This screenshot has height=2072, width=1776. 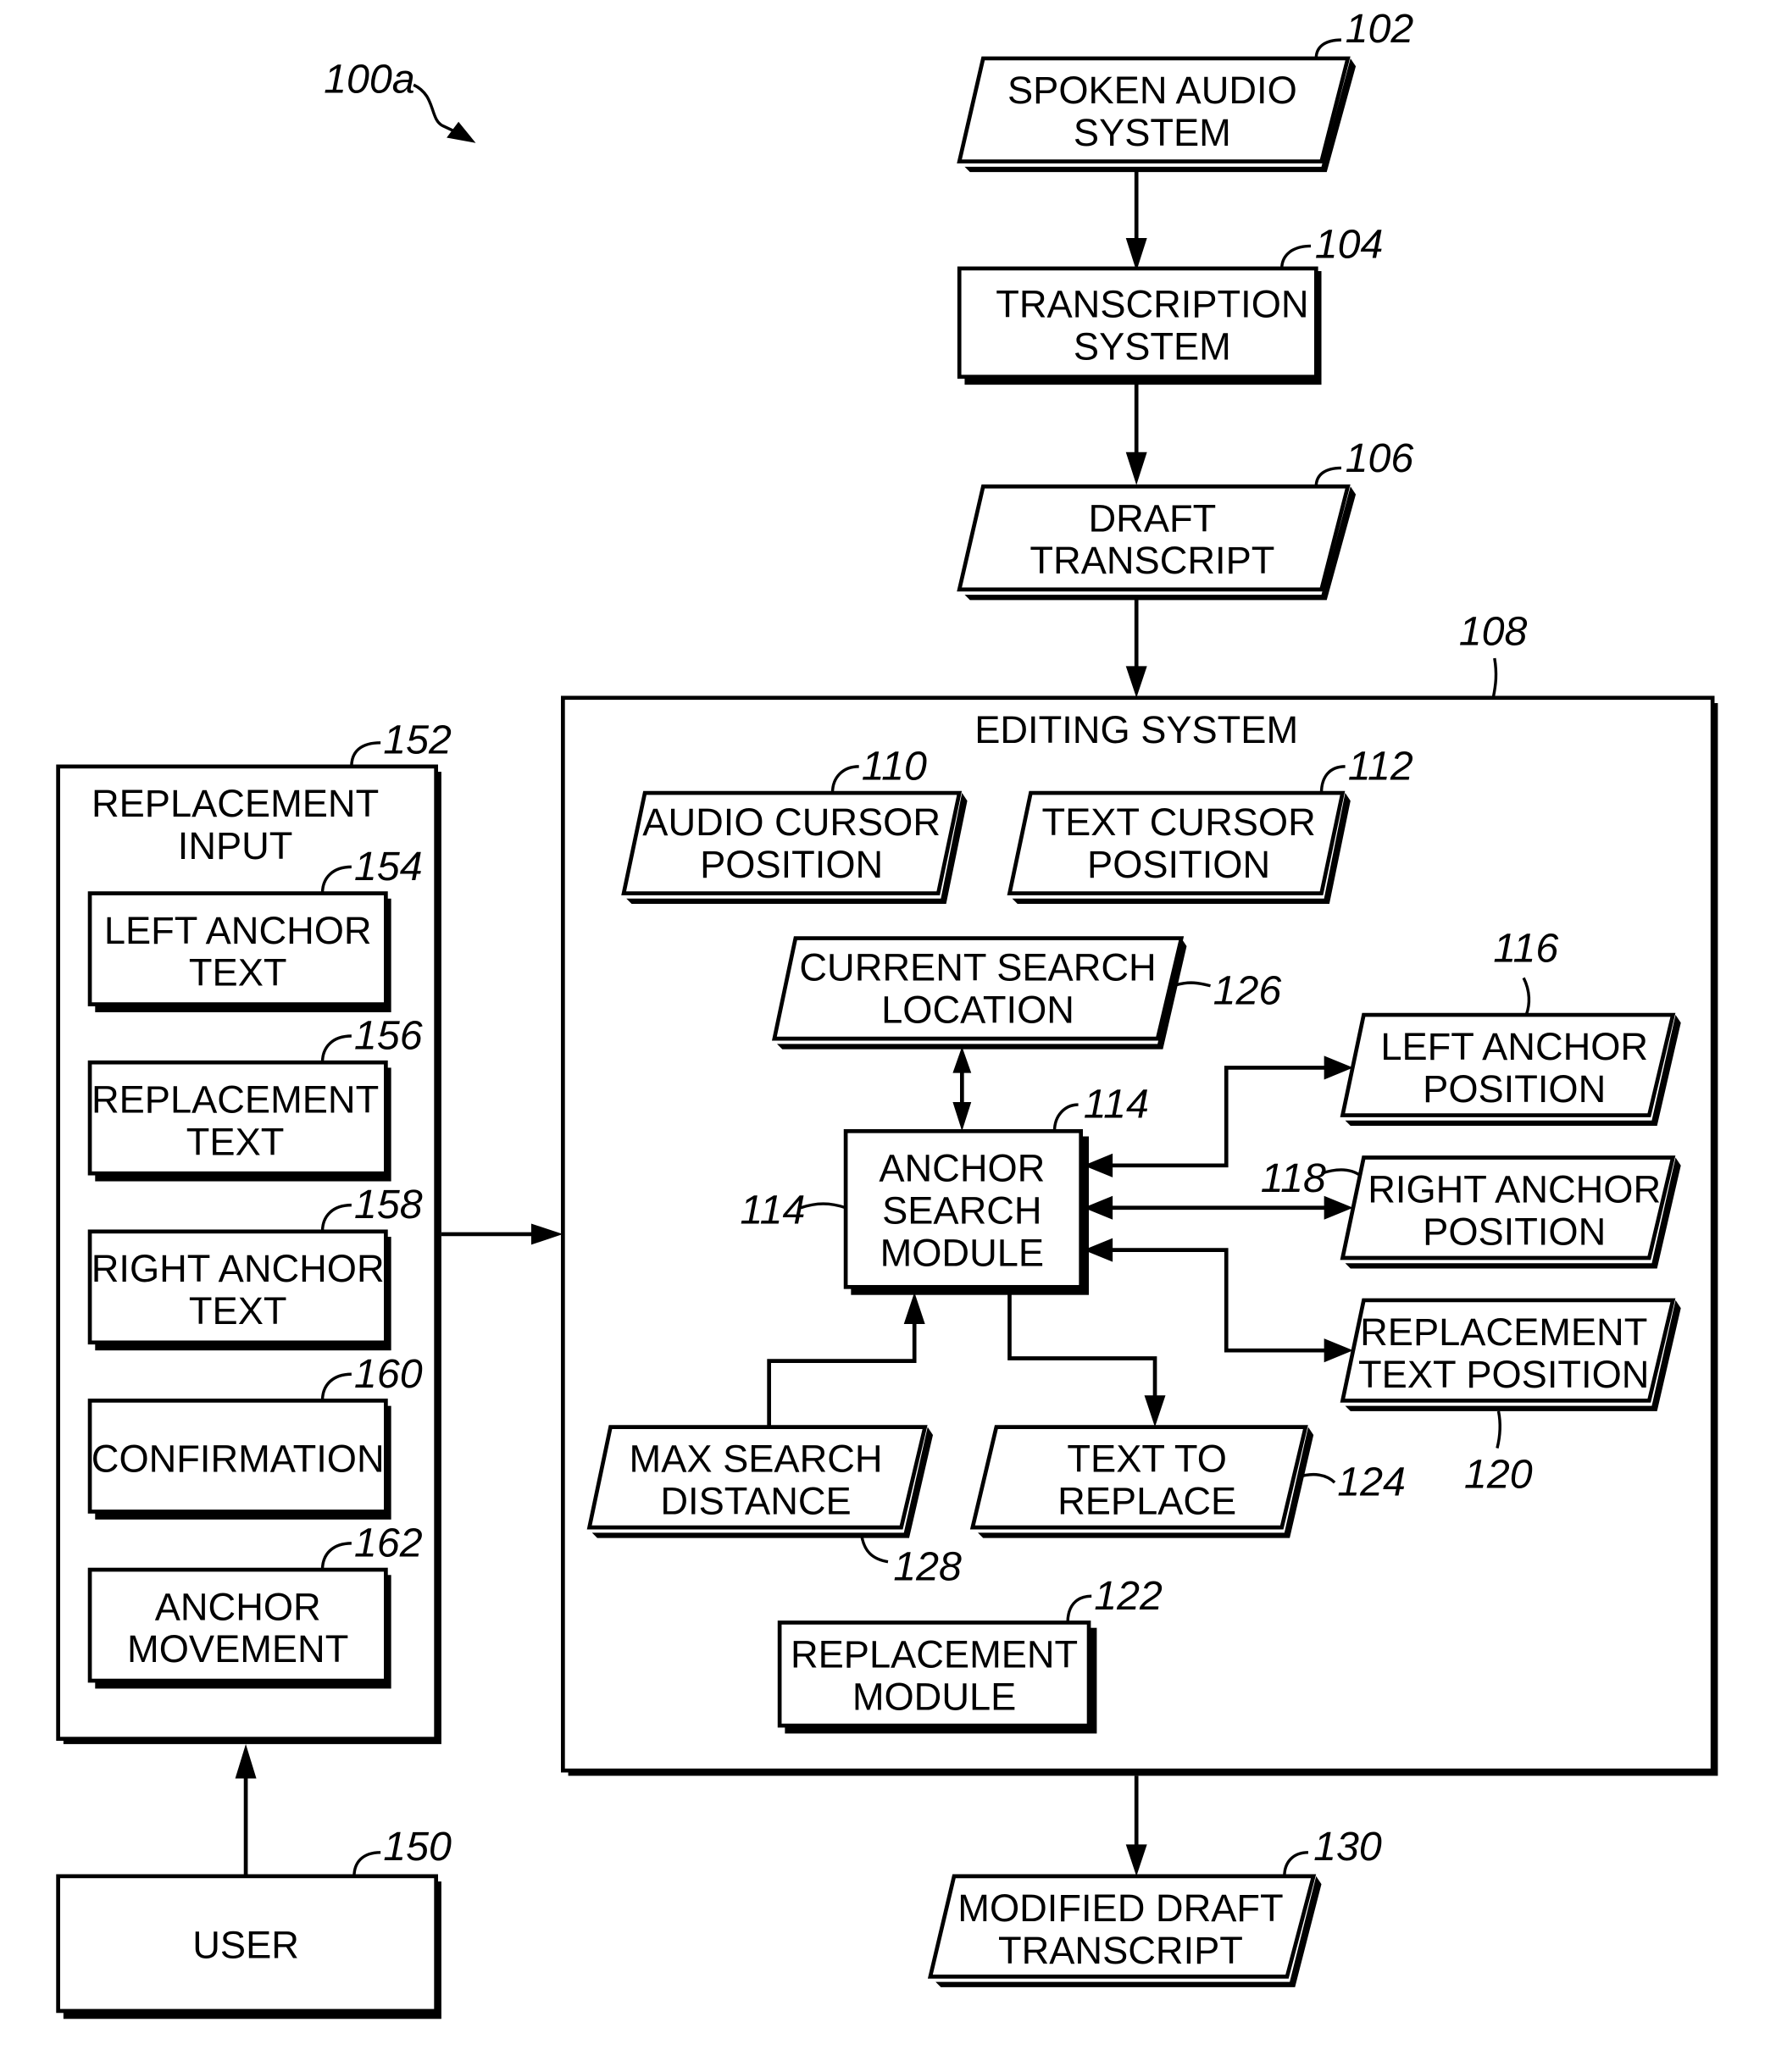 What do you see at coordinates (1514, 1089) in the screenshot?
I see `left-anchor-pos-line-2: POSITION` at bounding box center [1514, 1089].